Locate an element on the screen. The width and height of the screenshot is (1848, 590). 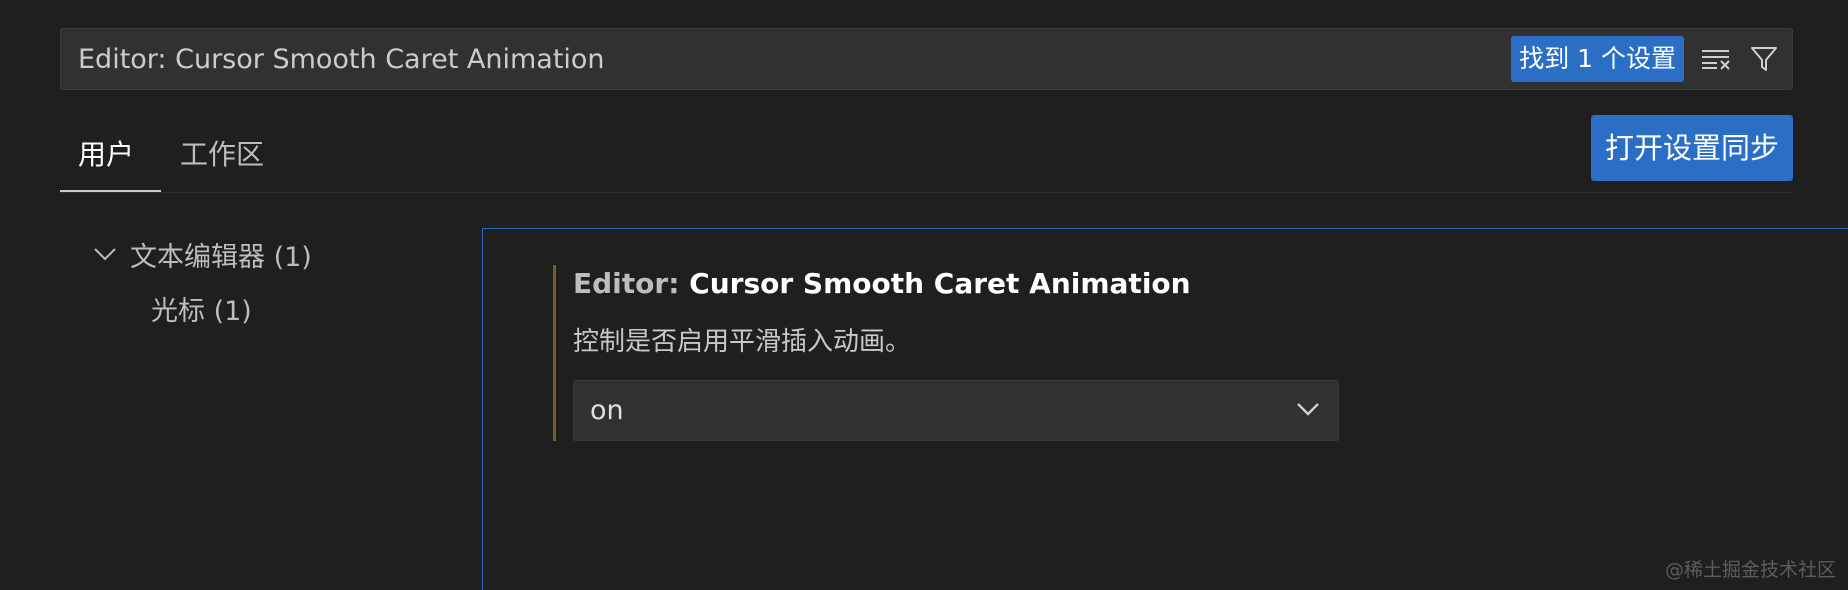
setting-title: Editor: Cursor Smooth Caret Animation is located at coordinates (882, 283).